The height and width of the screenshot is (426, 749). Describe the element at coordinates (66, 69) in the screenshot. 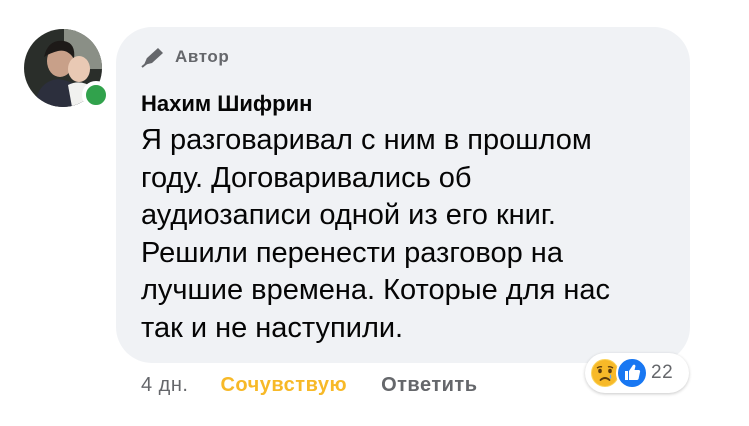

I see `author-avatar` at that location.